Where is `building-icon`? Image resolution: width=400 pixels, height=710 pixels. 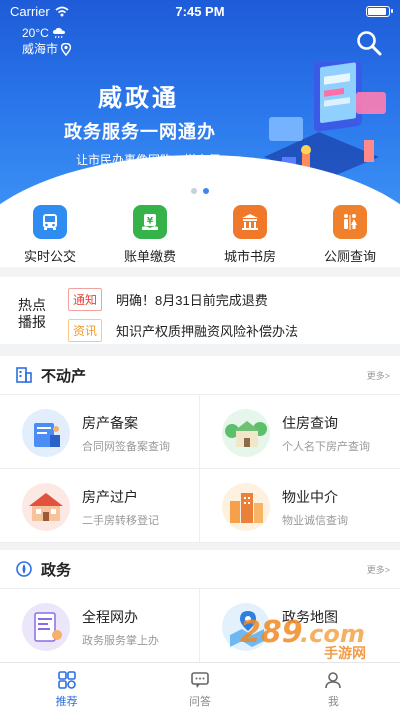
building-icon is located at coordinates (24, 375).